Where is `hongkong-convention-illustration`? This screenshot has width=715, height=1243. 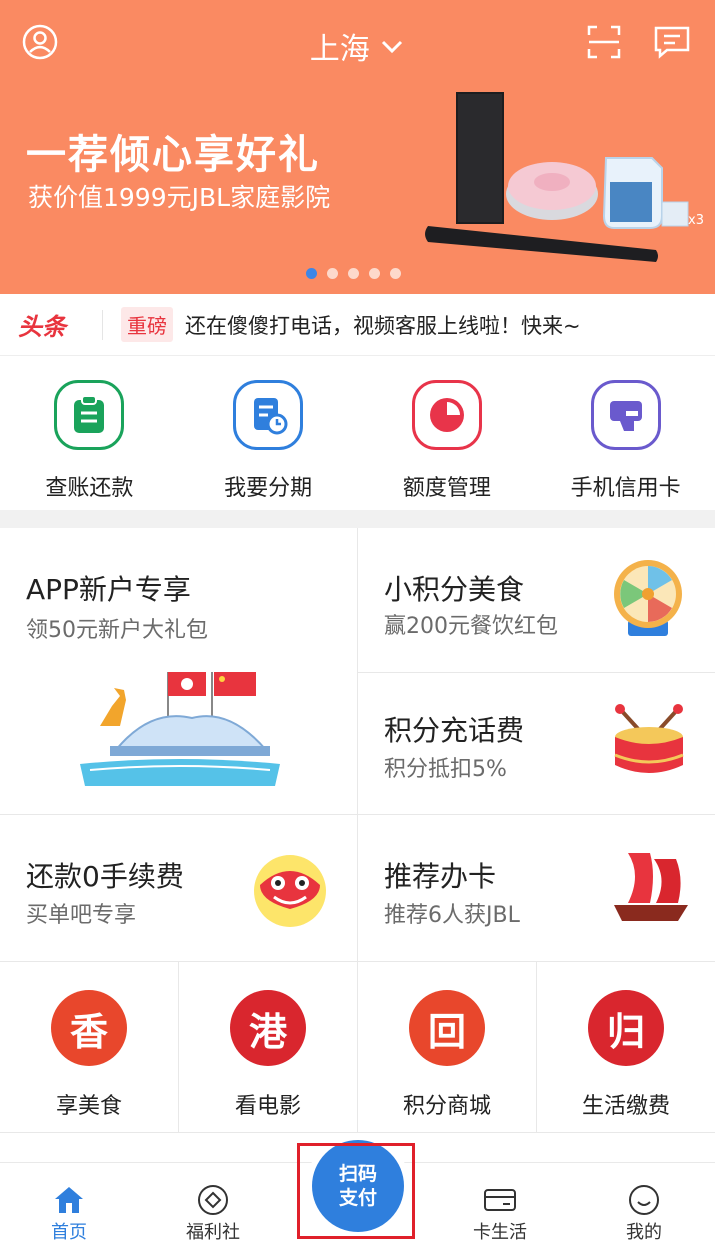
hongkong-convention-illustration is located at coordinates (180, 729).